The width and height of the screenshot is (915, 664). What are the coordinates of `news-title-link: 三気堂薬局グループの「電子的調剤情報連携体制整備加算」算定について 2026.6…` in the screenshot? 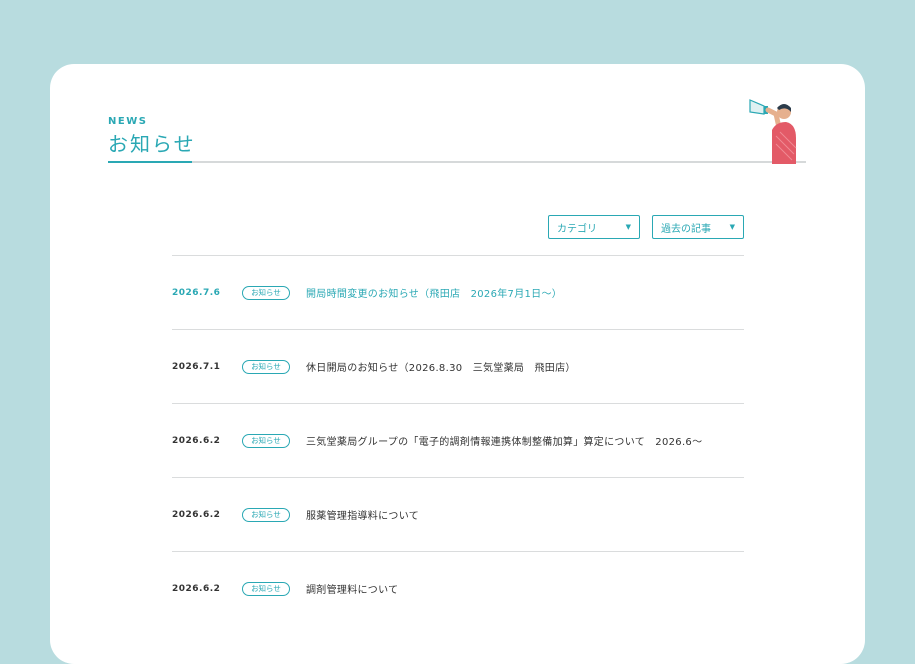 It's located at (504, 440).